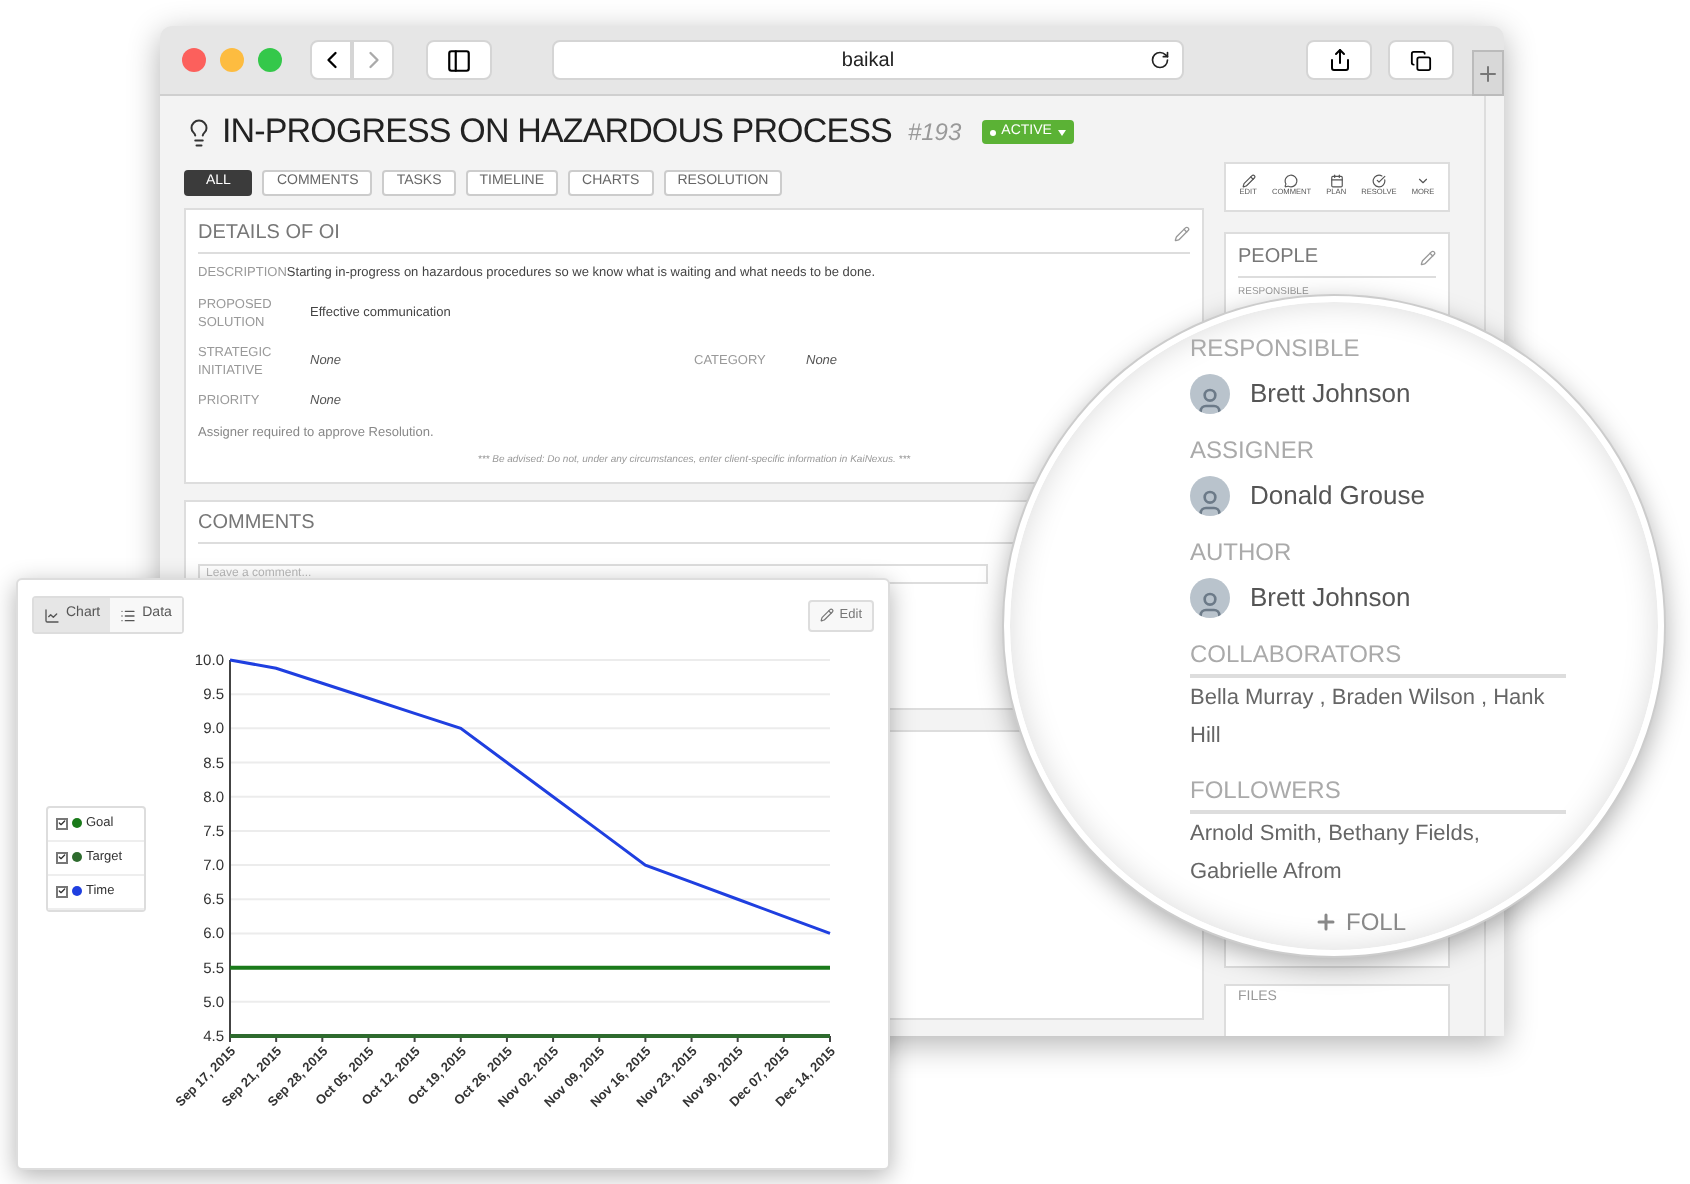 Image resolution: width=1690 pixels, height=1184 pixels. Describe the element at coordinates (128, 615) in the screenshot. I see `list-icon` at that location.